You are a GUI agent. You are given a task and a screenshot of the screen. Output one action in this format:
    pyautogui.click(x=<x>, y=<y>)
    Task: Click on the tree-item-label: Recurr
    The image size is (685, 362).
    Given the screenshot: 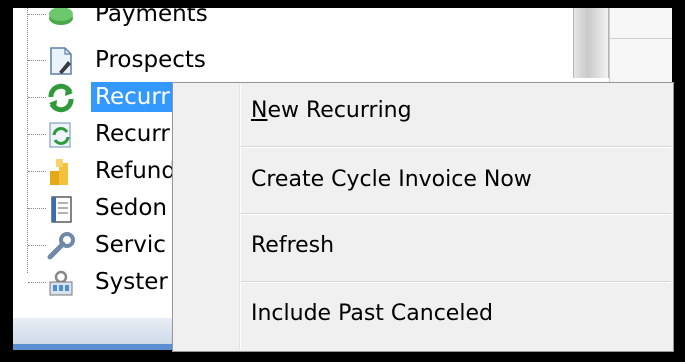 What is the action you would take?
    pyautogui.click(x=132, y=134)
    